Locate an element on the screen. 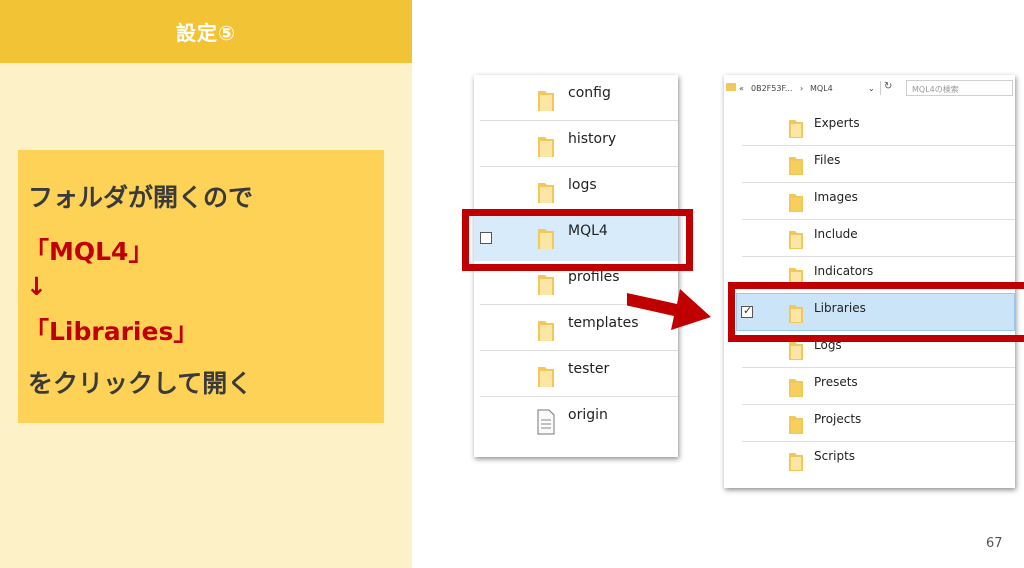  list-item-label: origin is located at coordinates (588, 415).